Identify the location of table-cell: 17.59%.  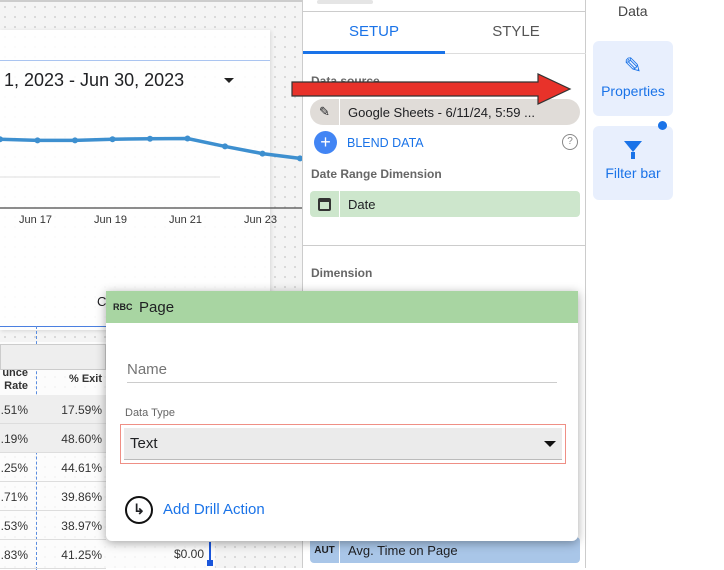
(81, 410).